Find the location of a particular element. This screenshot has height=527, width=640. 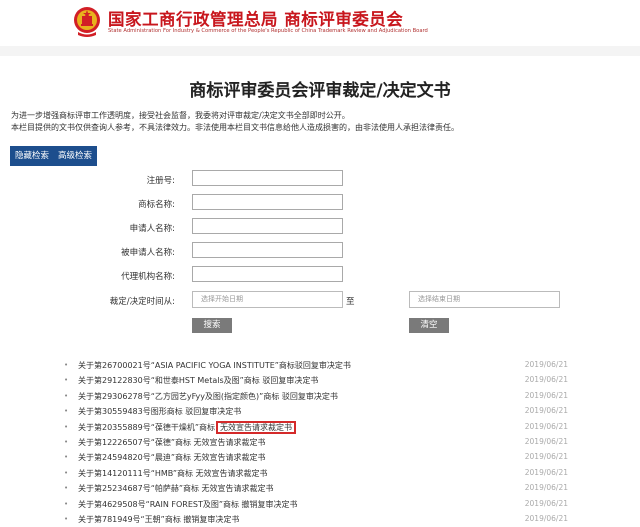

registration-no-input is located at coordinates (267, 178).